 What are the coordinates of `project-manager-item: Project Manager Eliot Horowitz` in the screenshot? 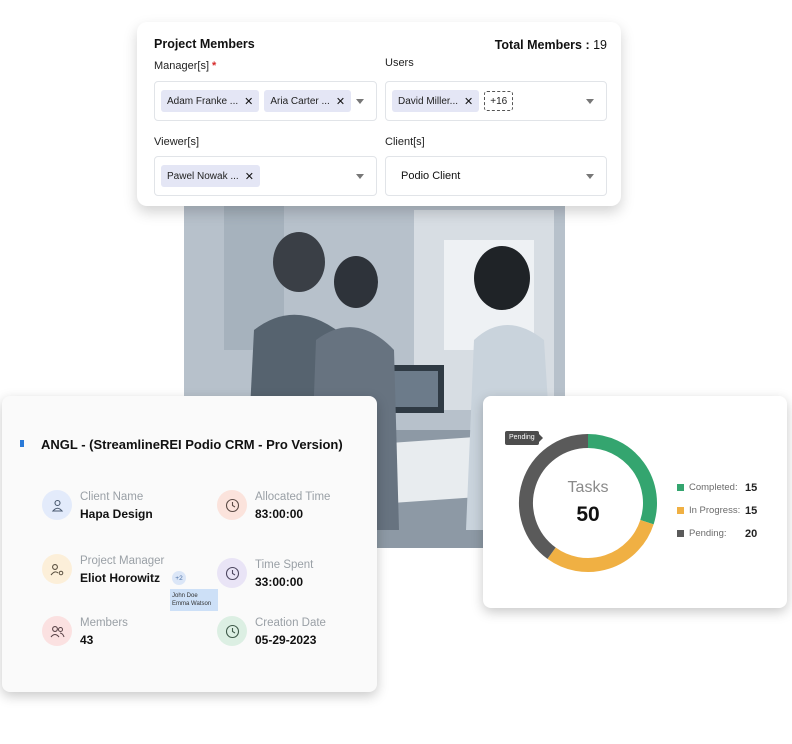 It's located at (103, 571).